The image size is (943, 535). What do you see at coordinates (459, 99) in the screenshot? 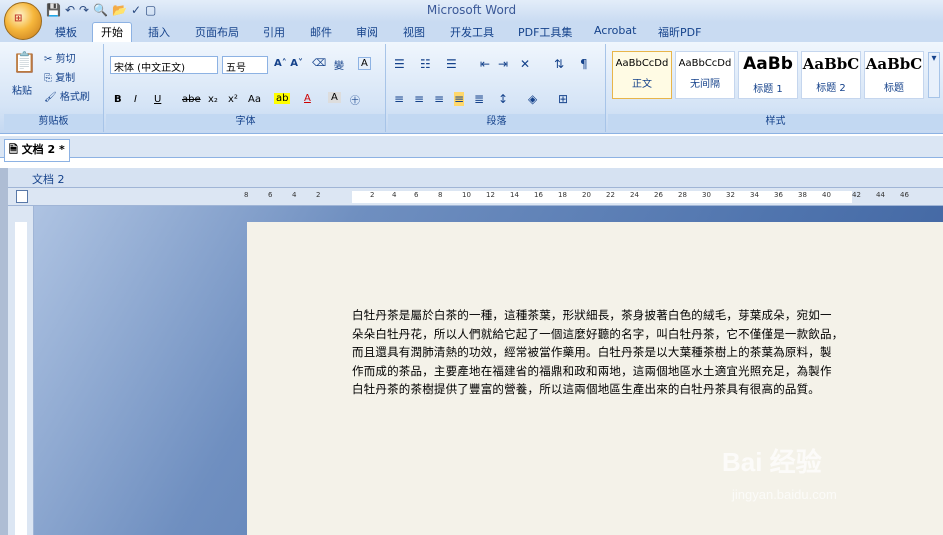
I see `justify-icon: ≡` at bounding box center [459, 99].